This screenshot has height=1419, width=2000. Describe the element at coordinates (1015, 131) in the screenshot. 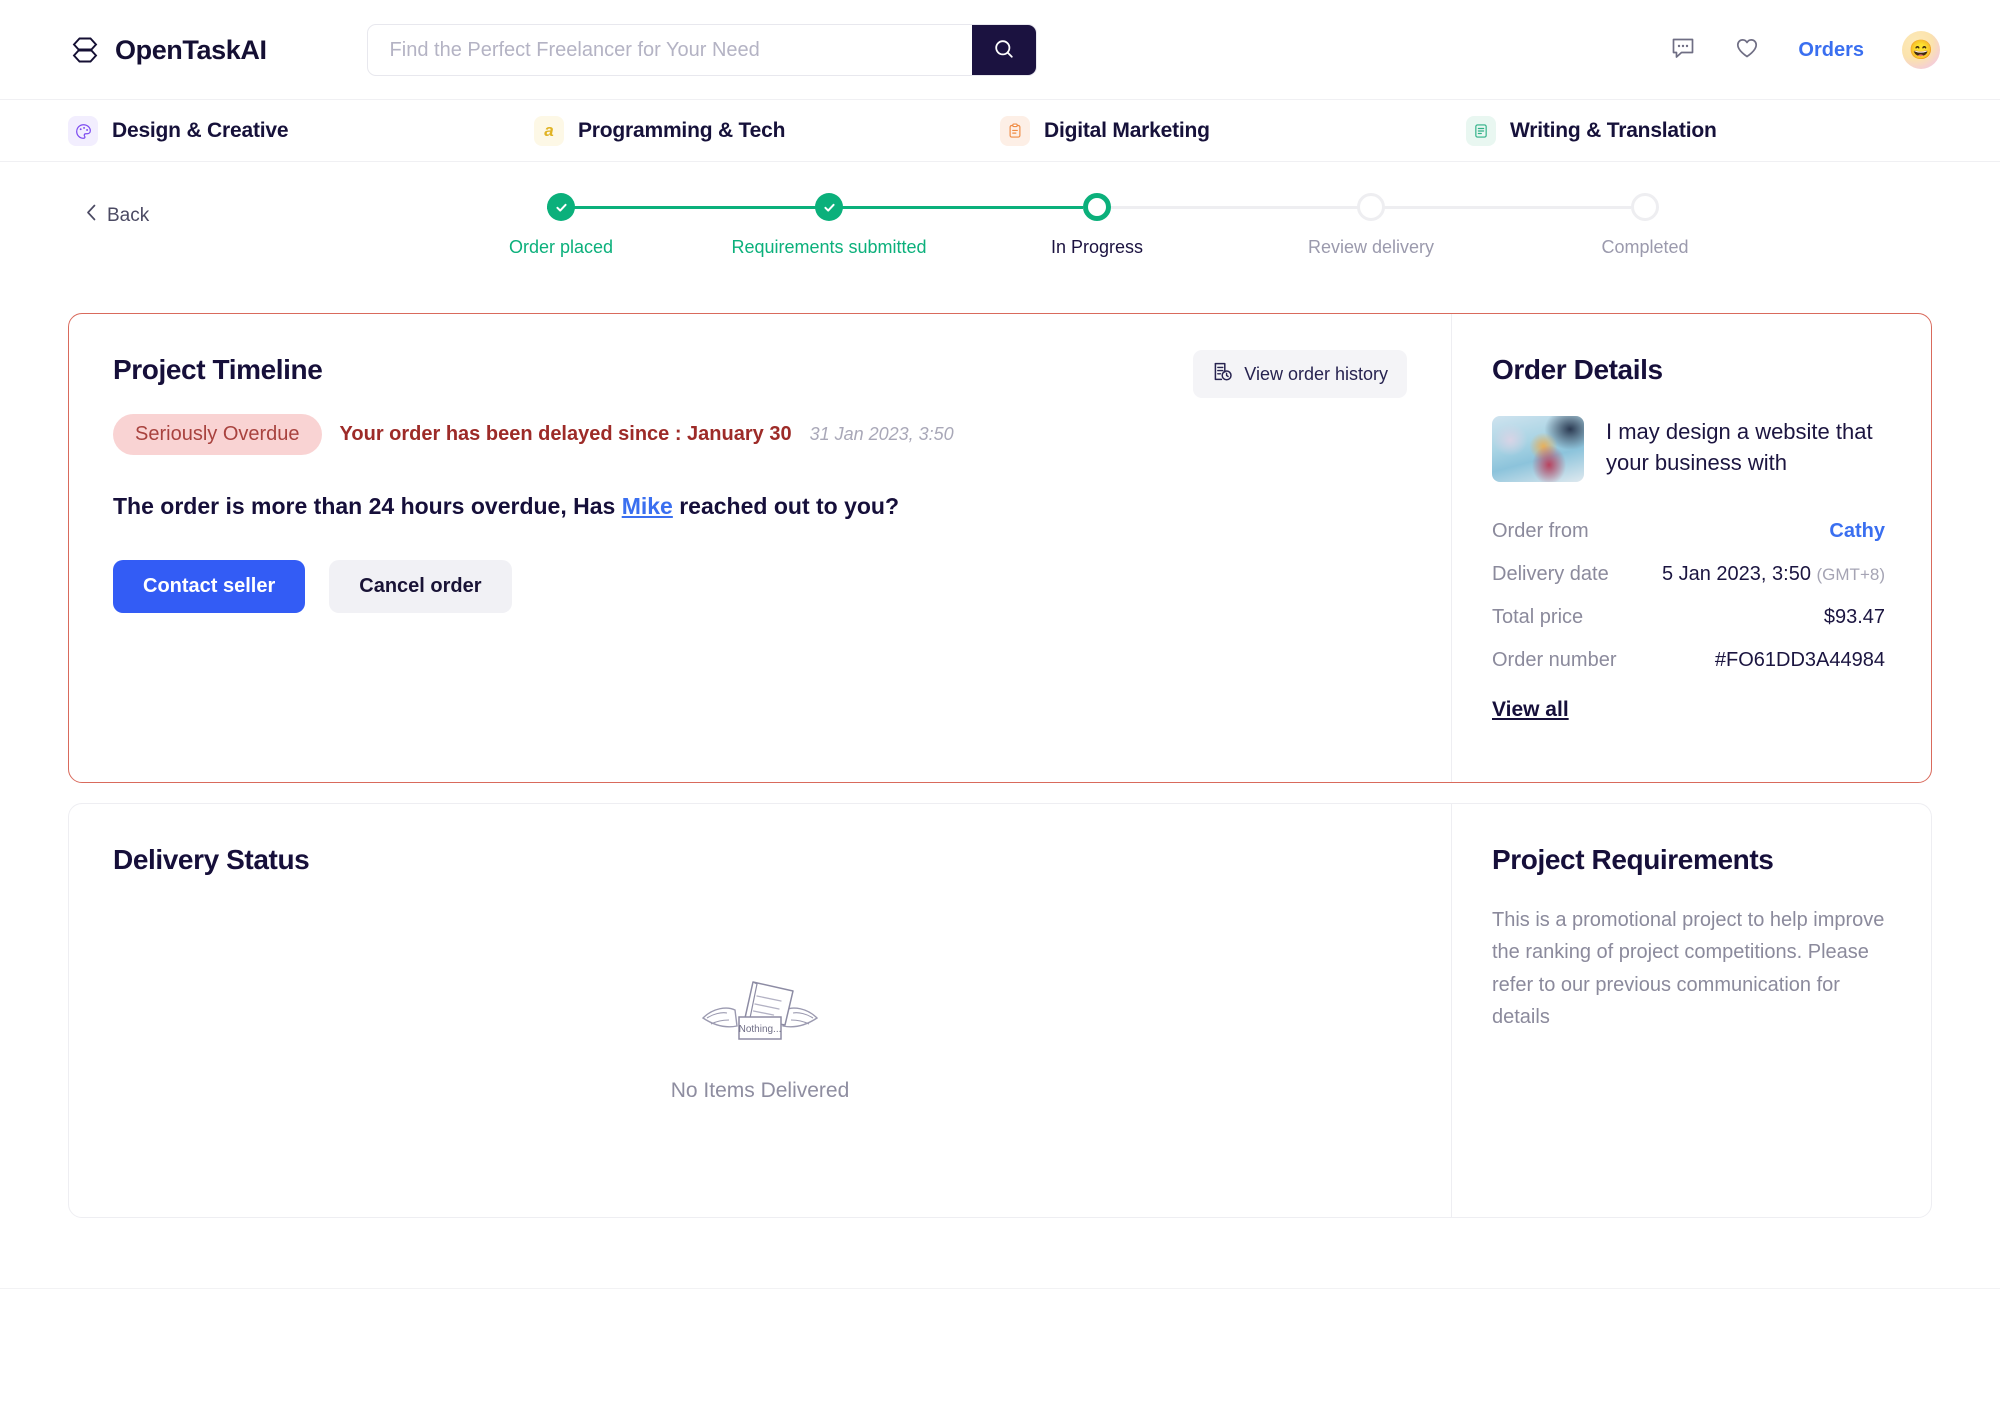

I see `clipboard-icon` at that location.